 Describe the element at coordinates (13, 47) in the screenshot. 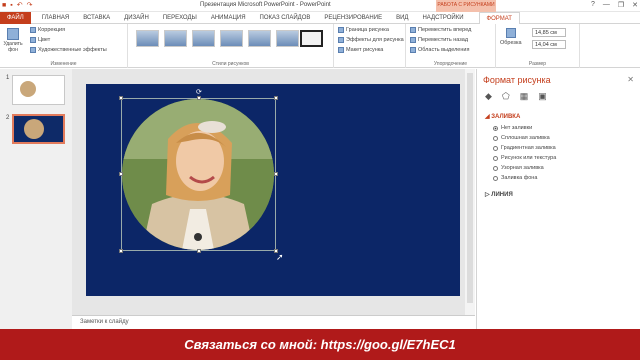

I see `remove-background-label: Удалить фон` at that location.